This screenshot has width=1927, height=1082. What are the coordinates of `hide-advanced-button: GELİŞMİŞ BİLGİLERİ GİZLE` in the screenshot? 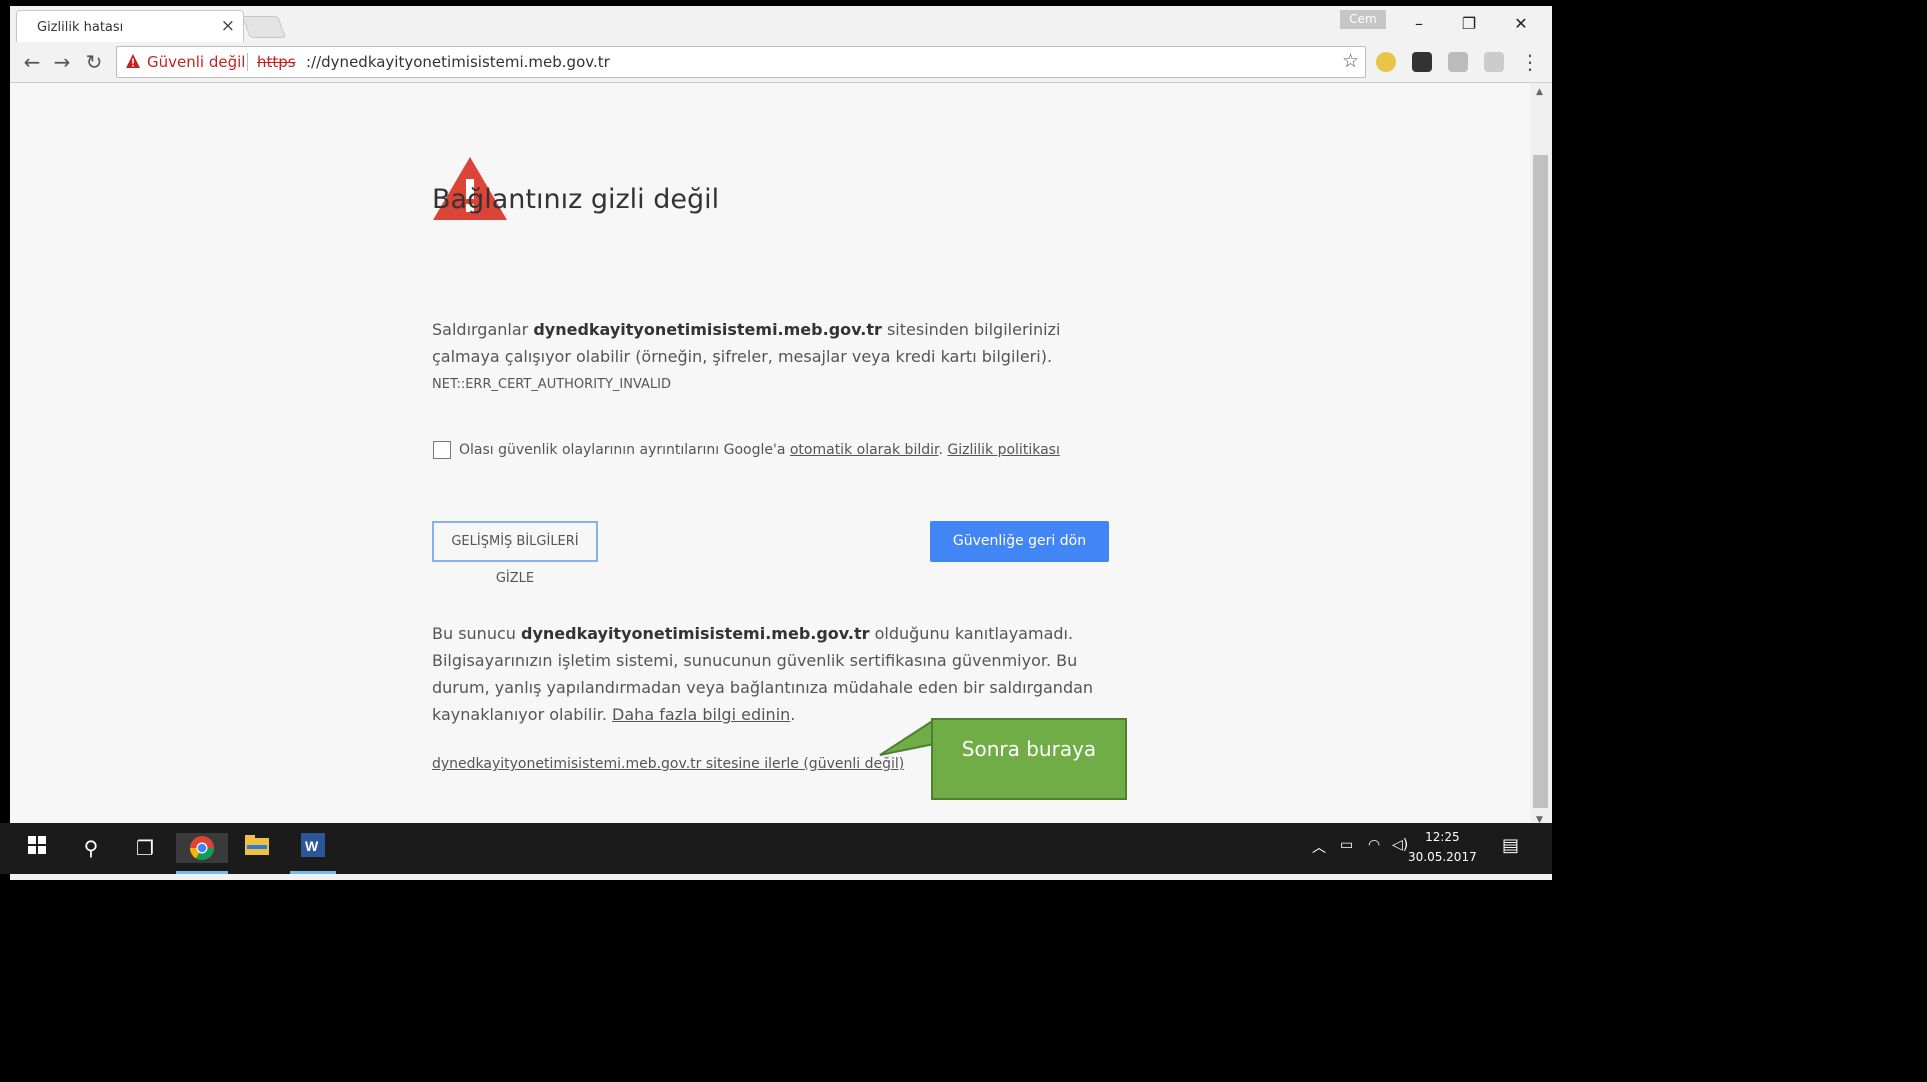 It's located at (515, 553).